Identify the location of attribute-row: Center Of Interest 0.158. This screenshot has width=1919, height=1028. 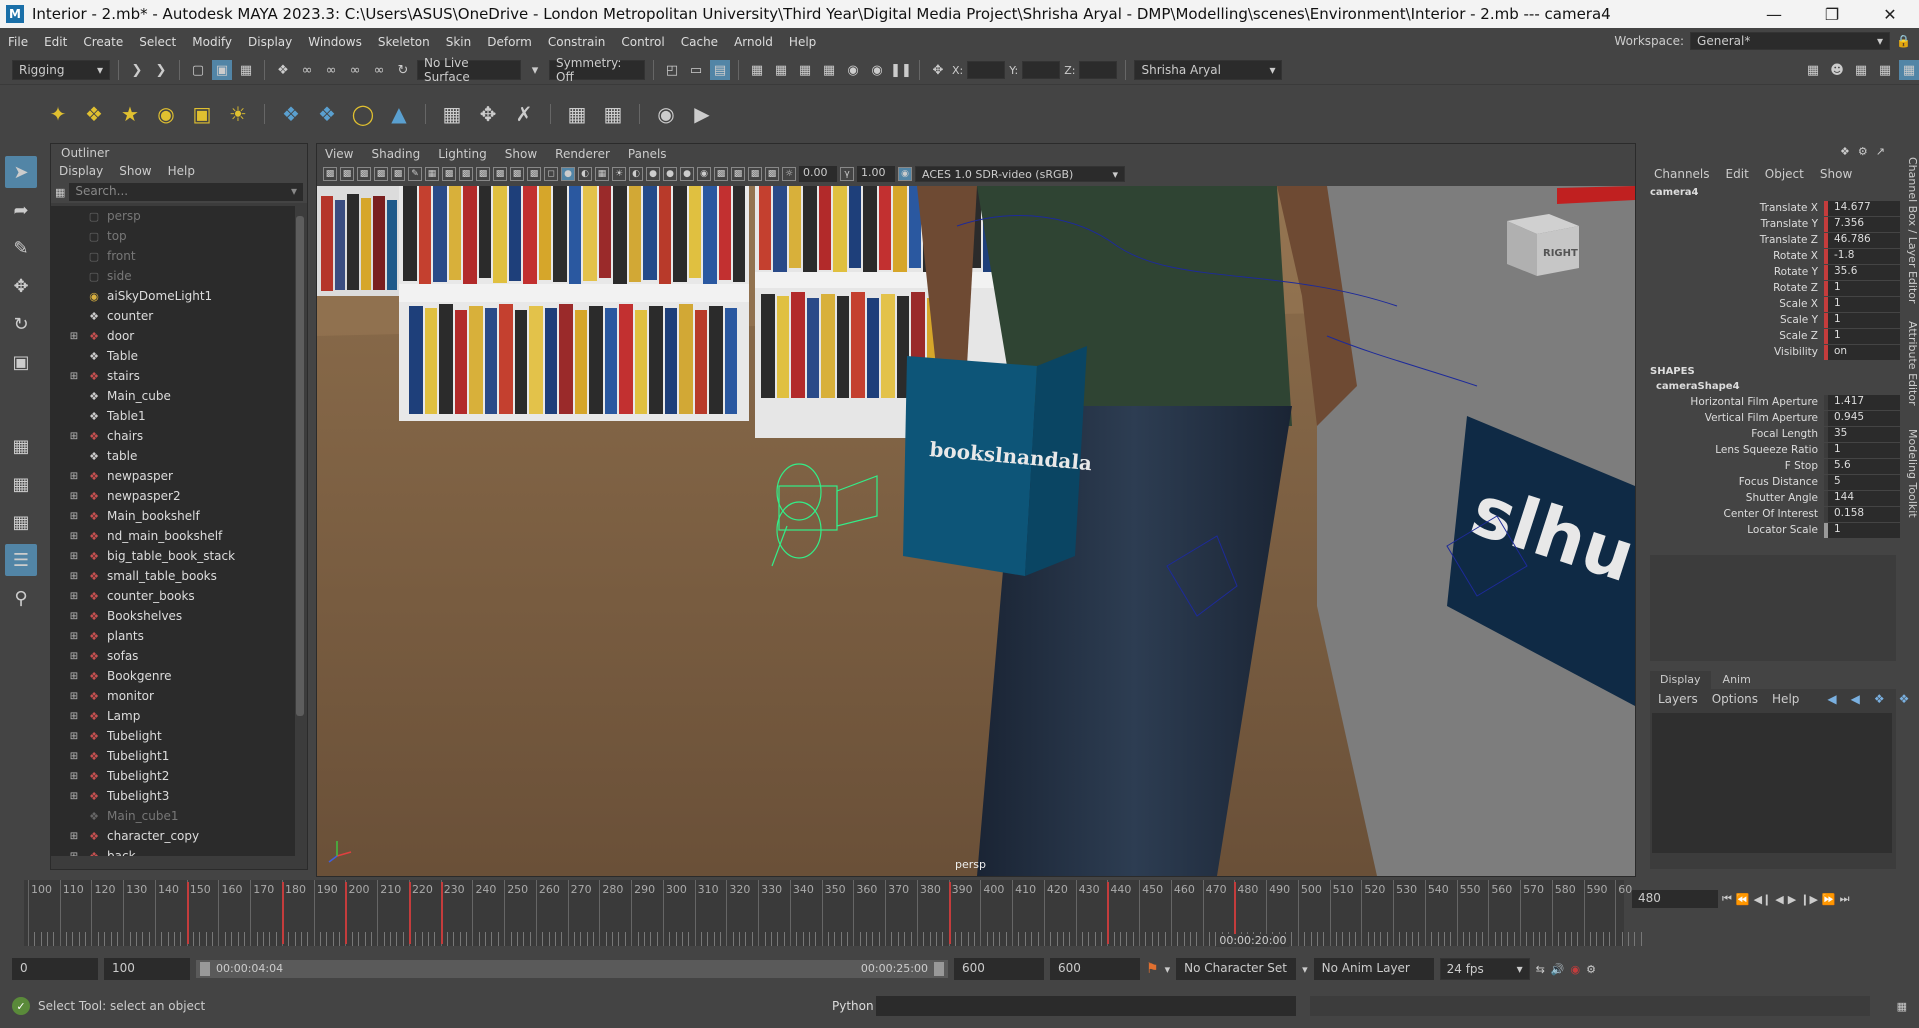
(1782, 514).